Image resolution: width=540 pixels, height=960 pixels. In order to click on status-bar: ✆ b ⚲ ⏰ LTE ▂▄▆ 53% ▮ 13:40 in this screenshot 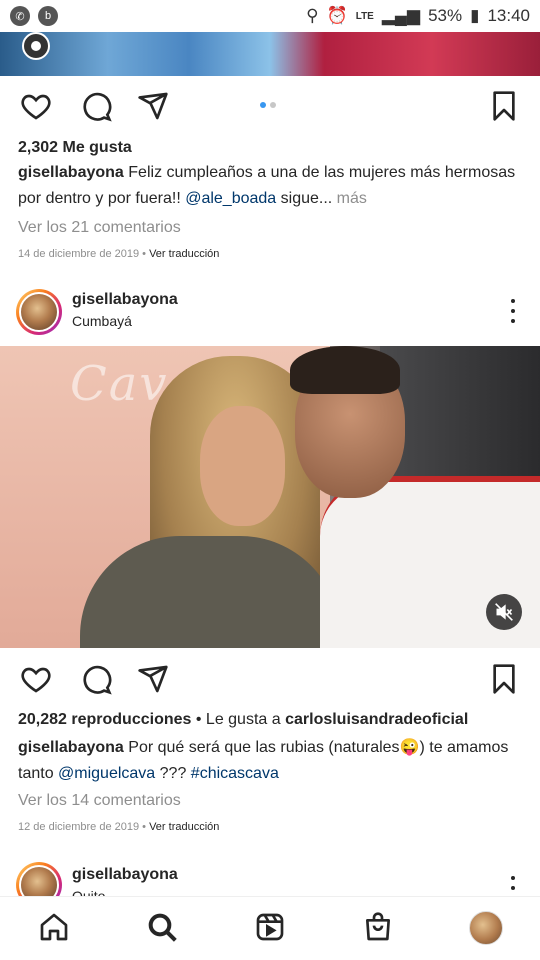, I will do `click(270, 16)`.